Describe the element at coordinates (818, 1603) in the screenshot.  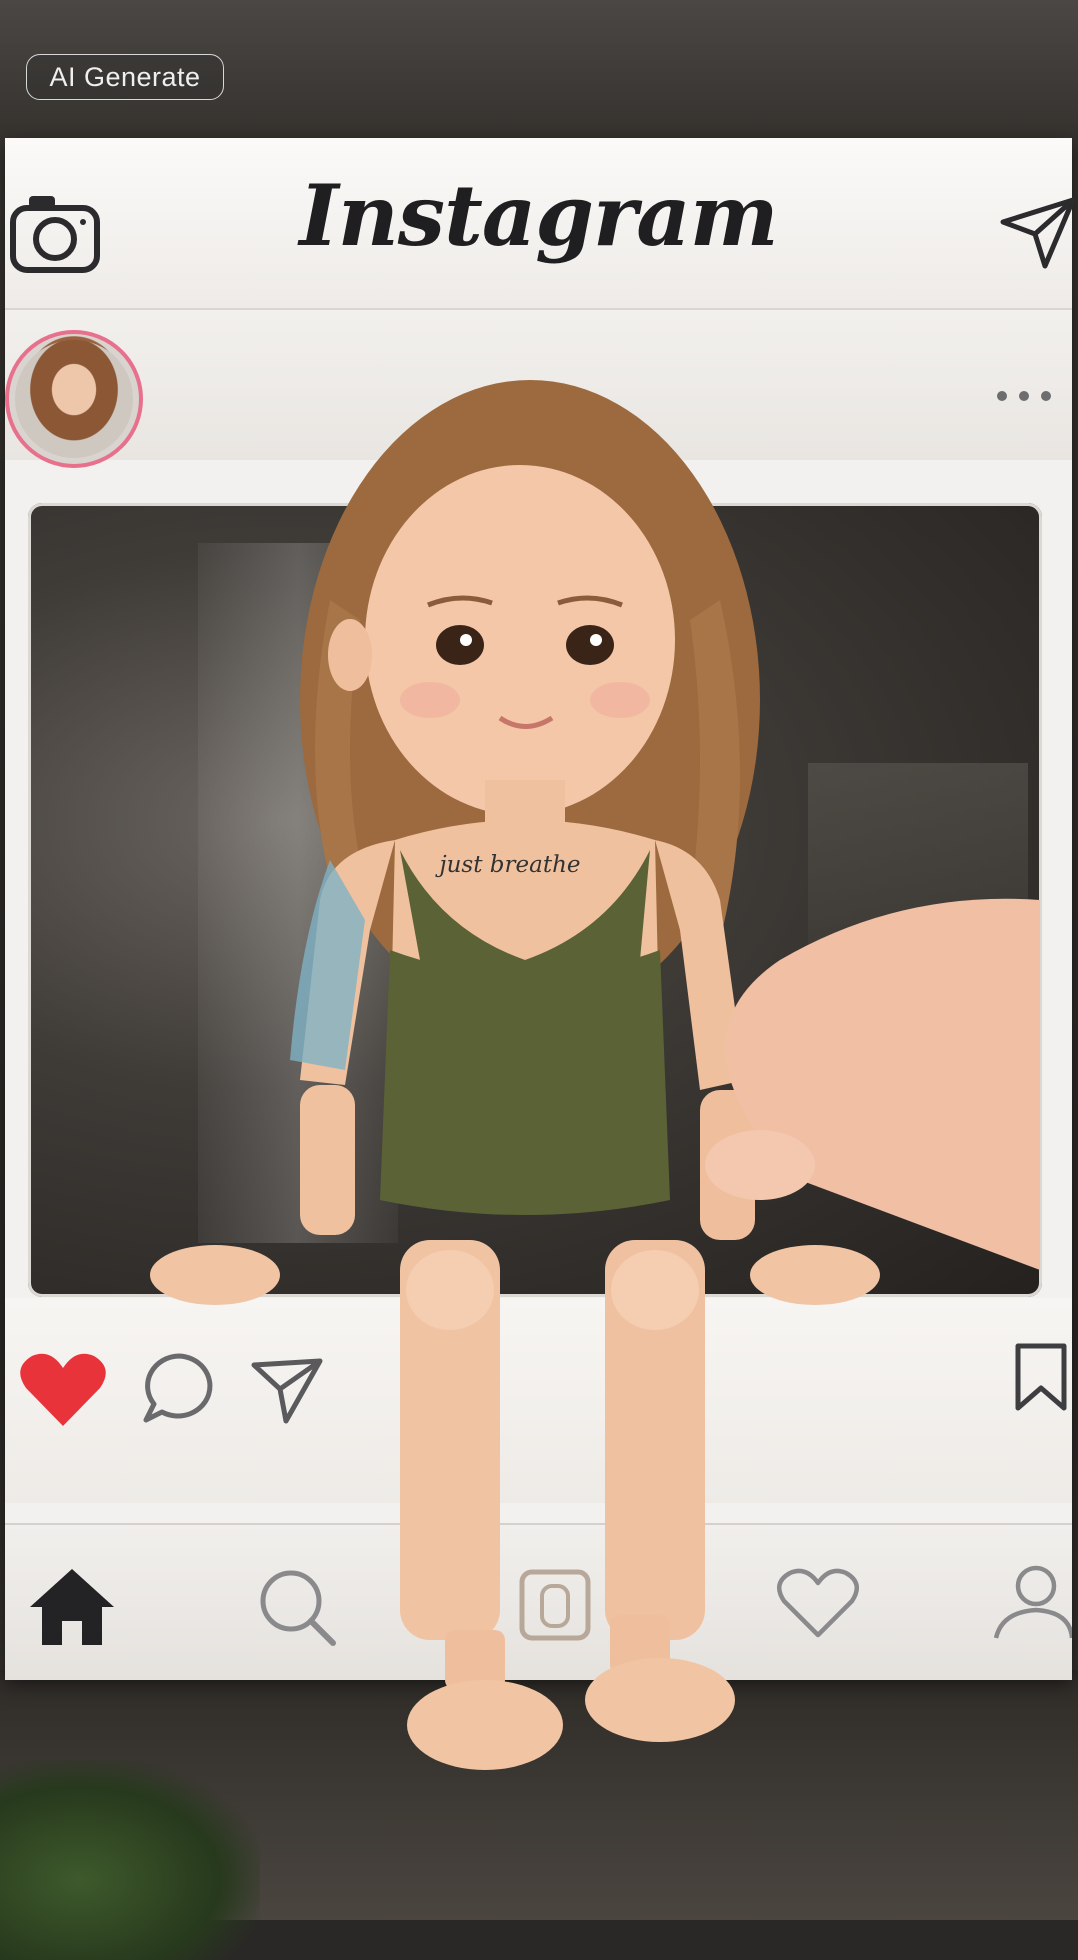
I see `heart-outline-icon` at that location.